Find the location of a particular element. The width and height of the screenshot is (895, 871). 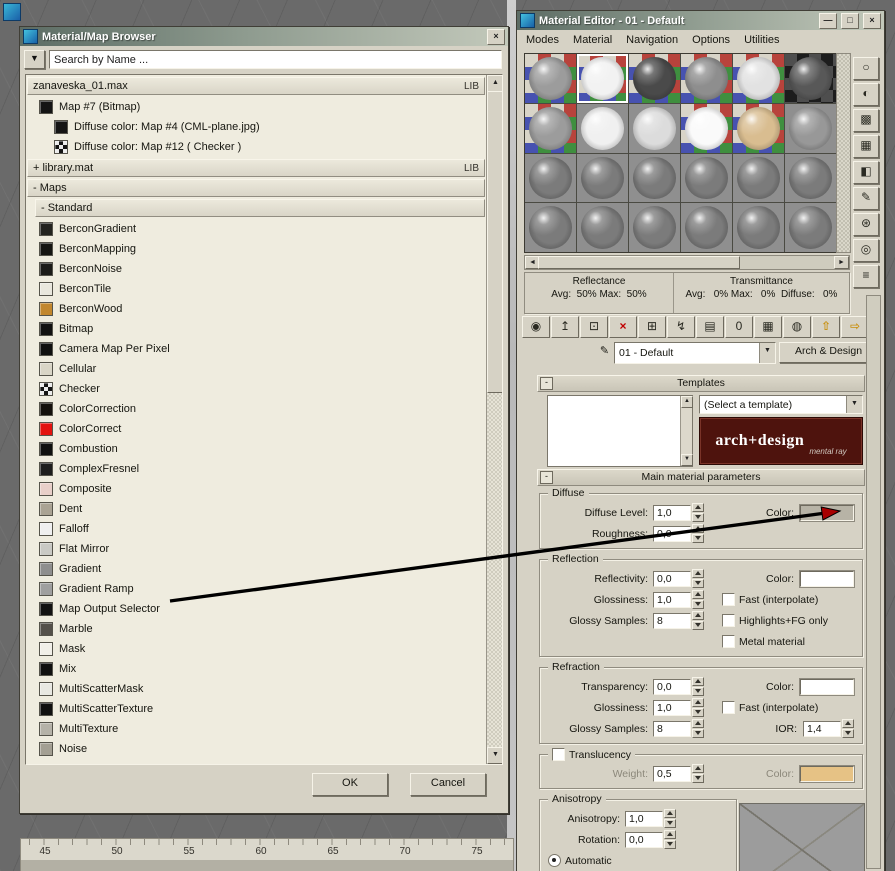

list-item: BerconNoise is located at coordinates (256, 269).